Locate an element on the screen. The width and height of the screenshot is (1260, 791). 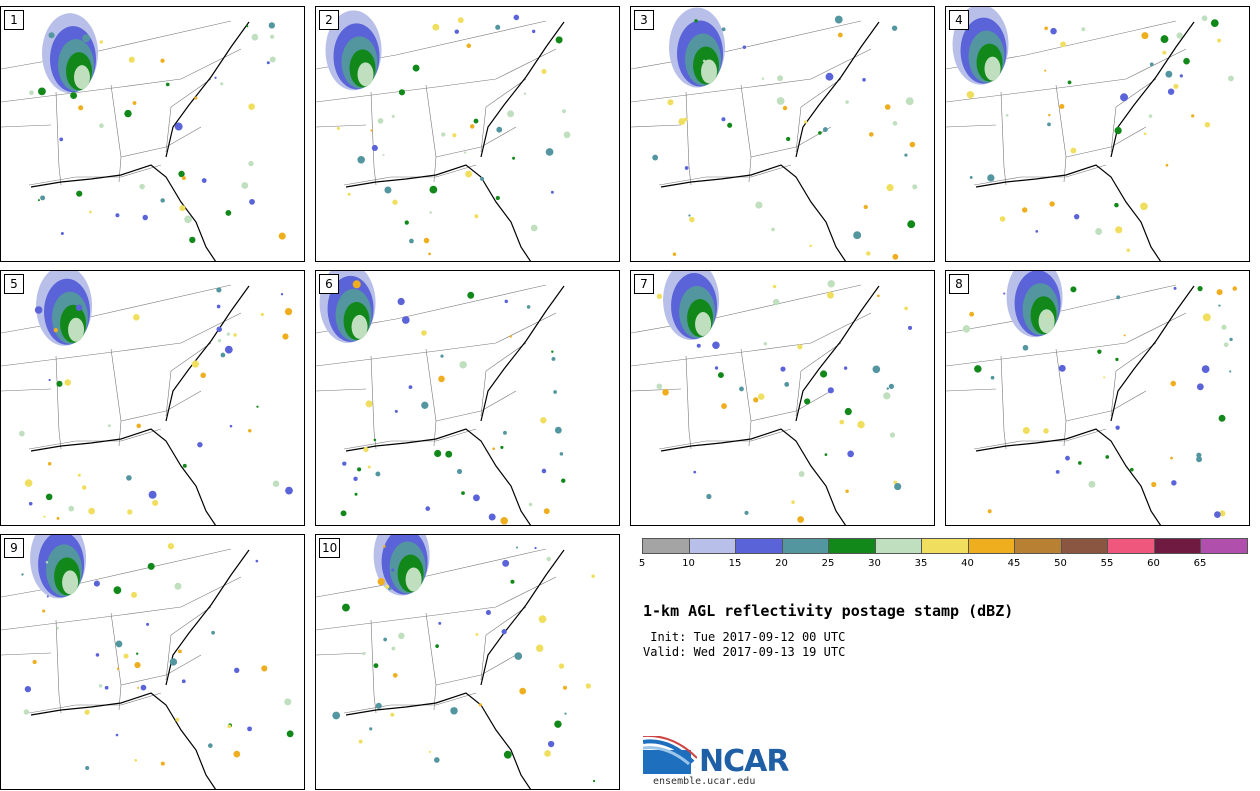
member-label: 4 is located at coordinates (959, 20).